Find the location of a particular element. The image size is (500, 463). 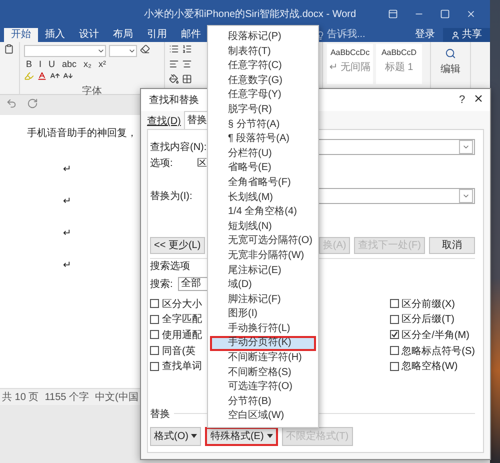

find-label: 查找内容(N): is located at coordinates (179, 147).